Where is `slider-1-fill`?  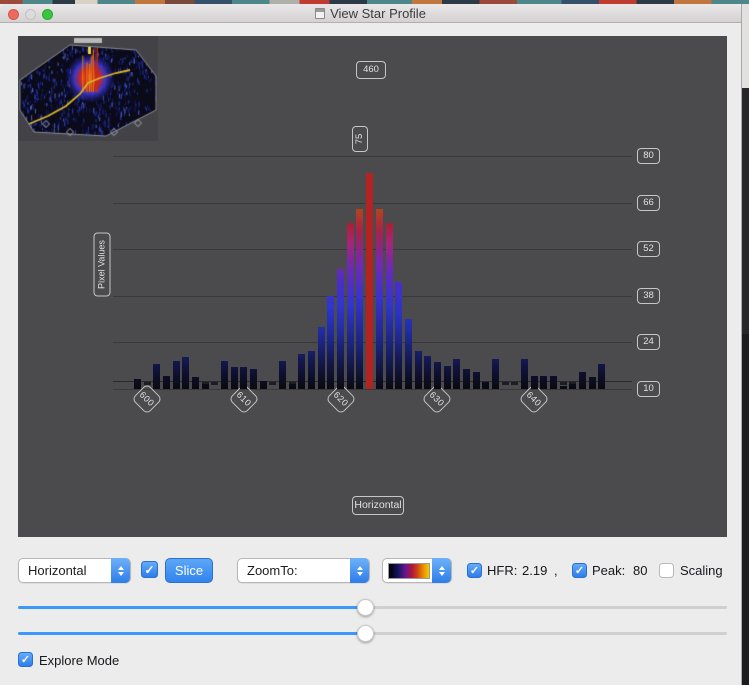
slider-1-fill is located at coordinates (192, 607).